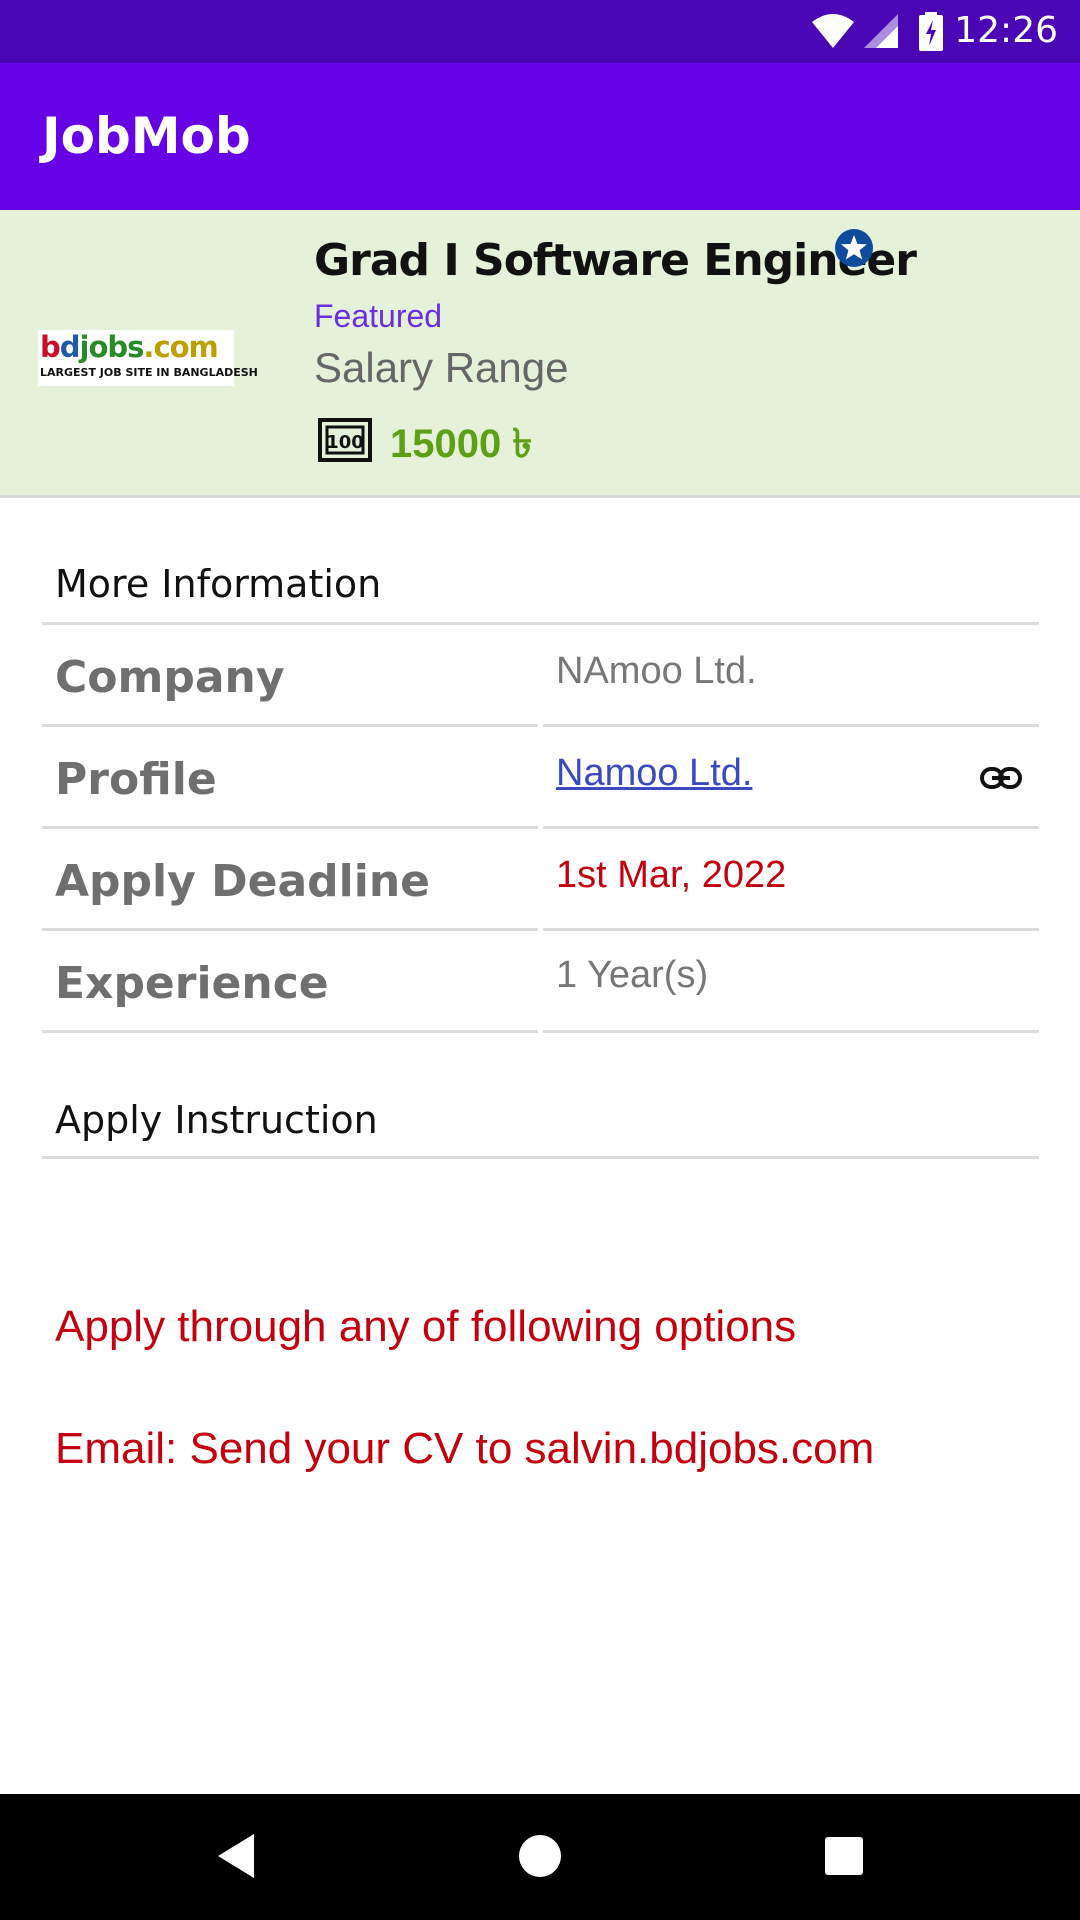 This screenshot has width=1080, height=1920. What do you see at coordinates (216, 1120) in the screenshot?
I see `apply-instruction-title: Apply Instruction` at bounding box center [216, 1120].